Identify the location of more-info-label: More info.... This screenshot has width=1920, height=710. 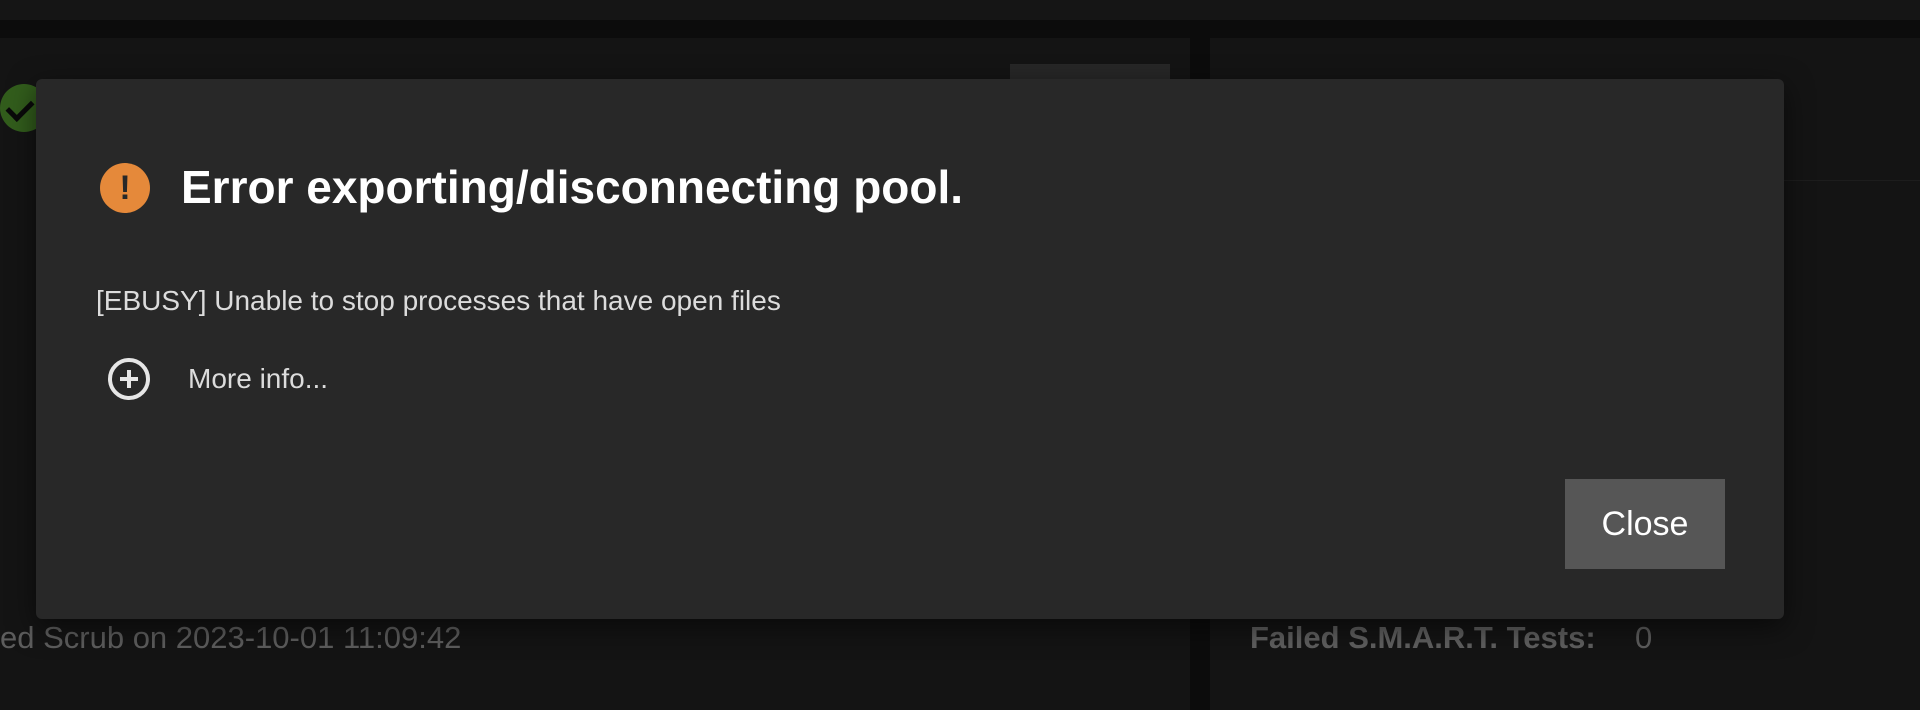
(258, 378).